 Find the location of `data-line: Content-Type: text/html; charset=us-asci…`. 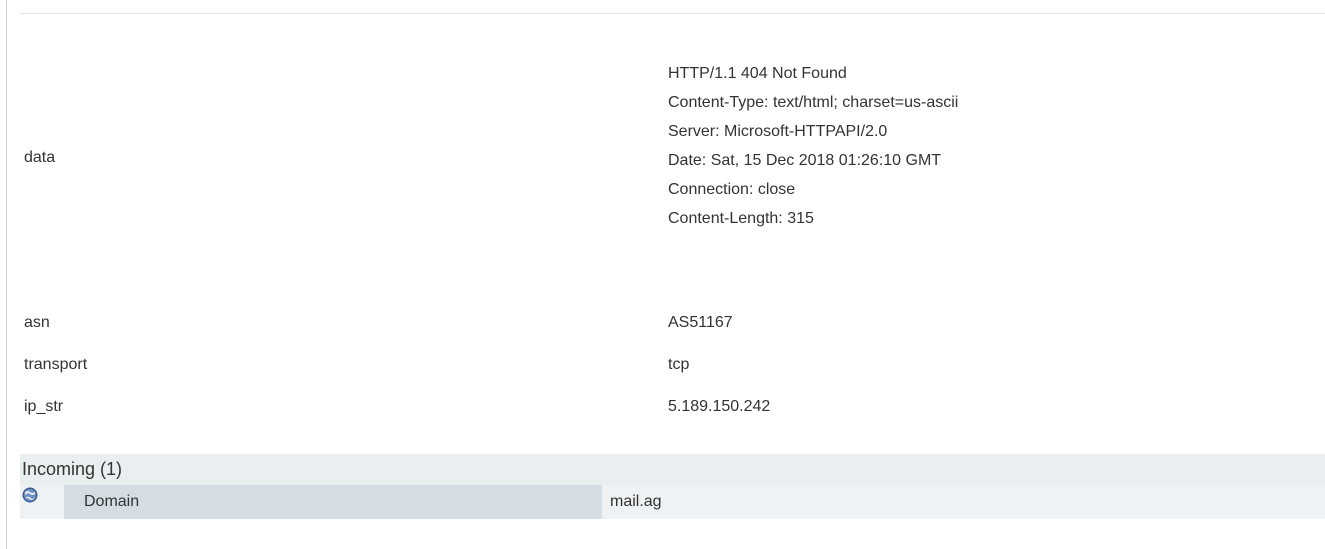

data-line: Content-Type: text/html; charset=us-asci… is located at coordinates (813, 102).